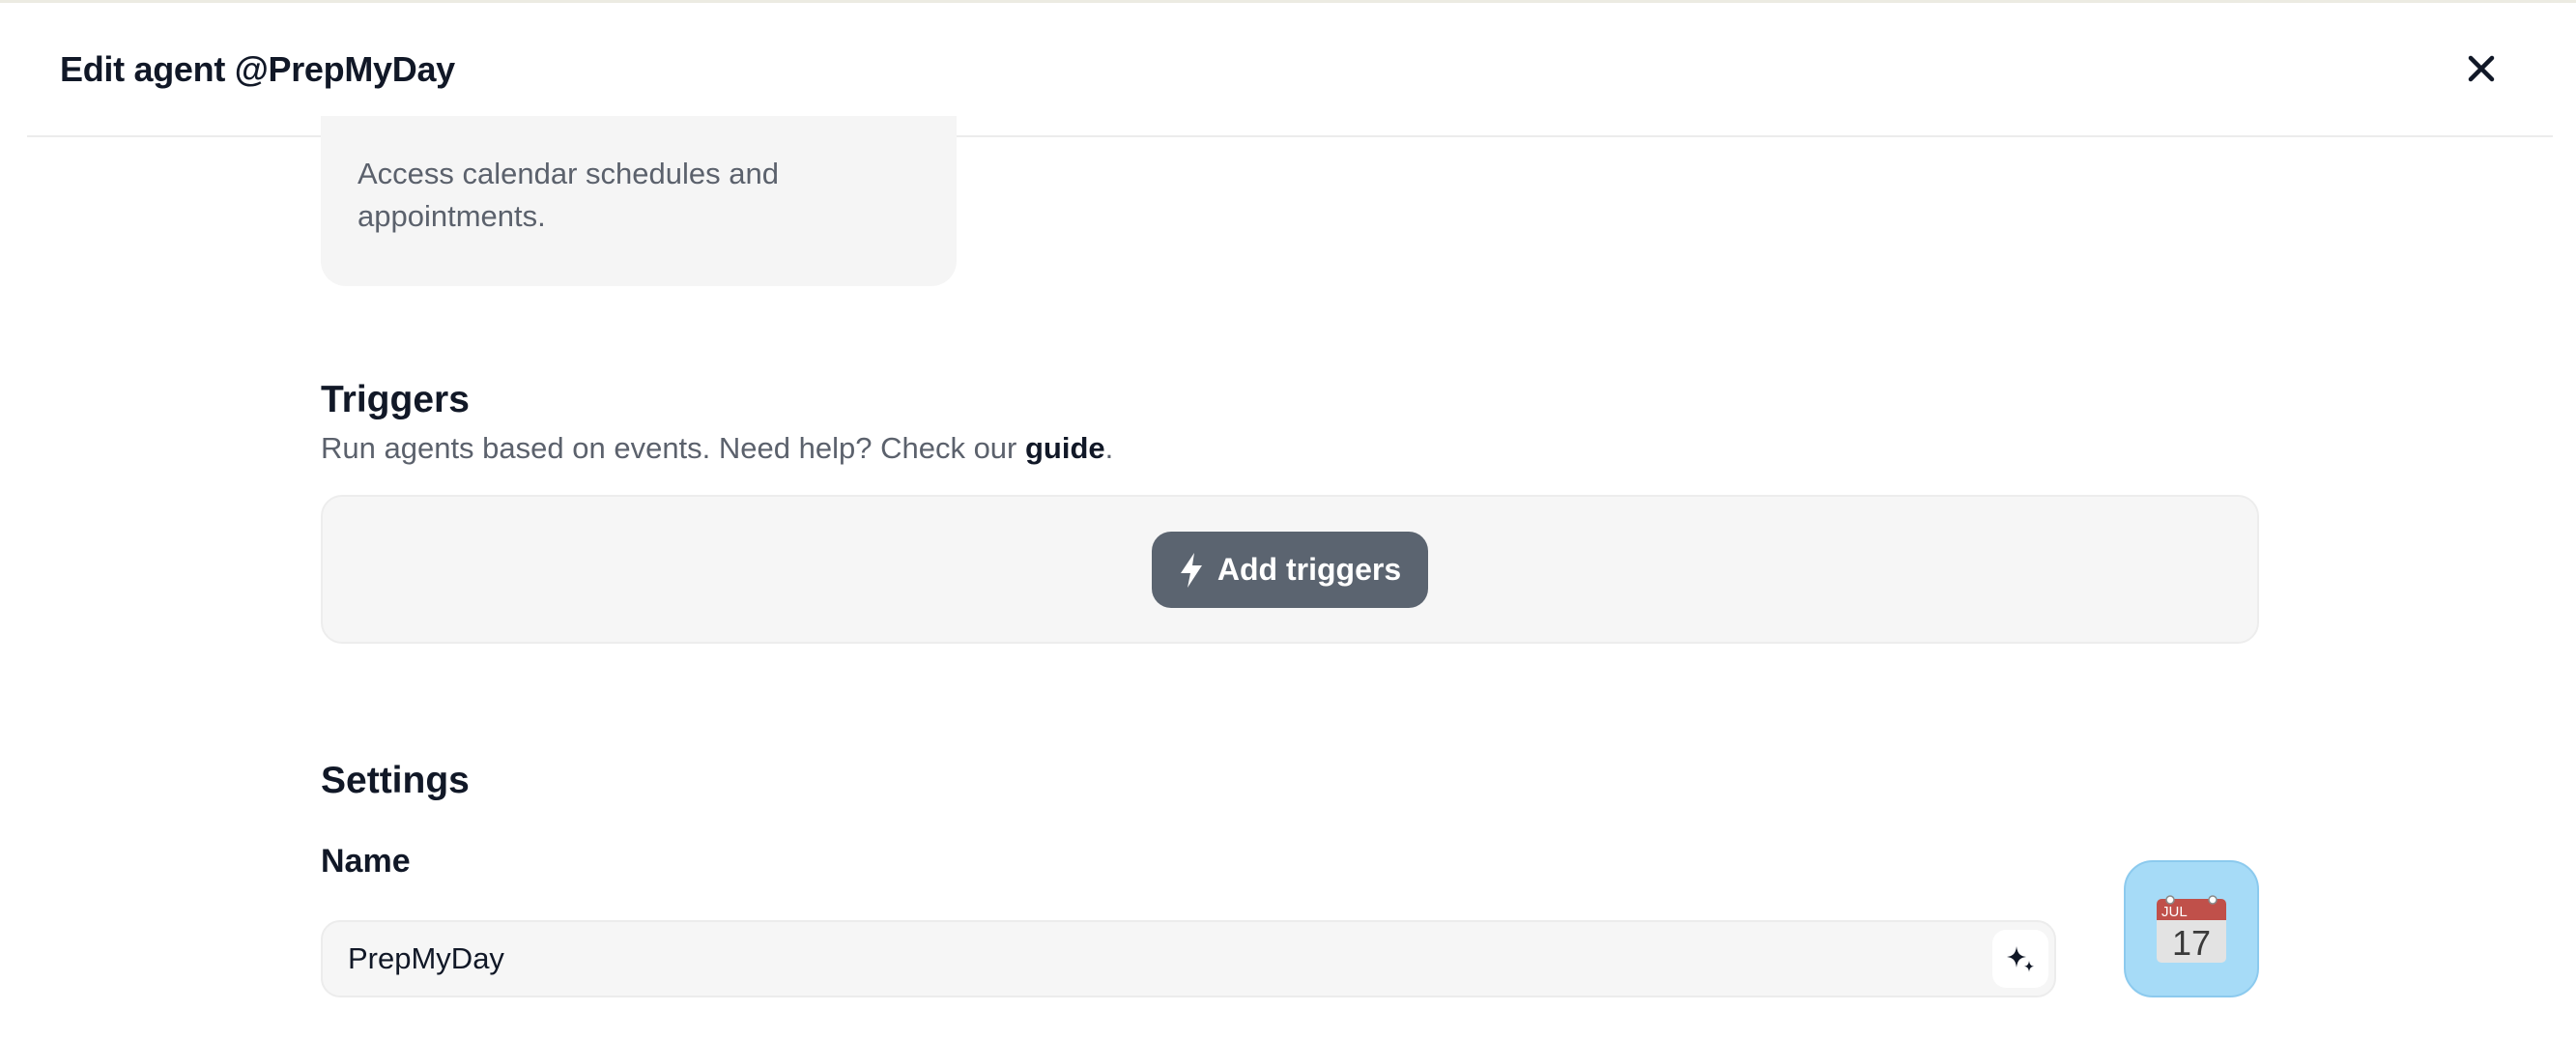 The width and height of the screenshot is (2576, 1040). I want to click on name-field, so click(1189, 959).